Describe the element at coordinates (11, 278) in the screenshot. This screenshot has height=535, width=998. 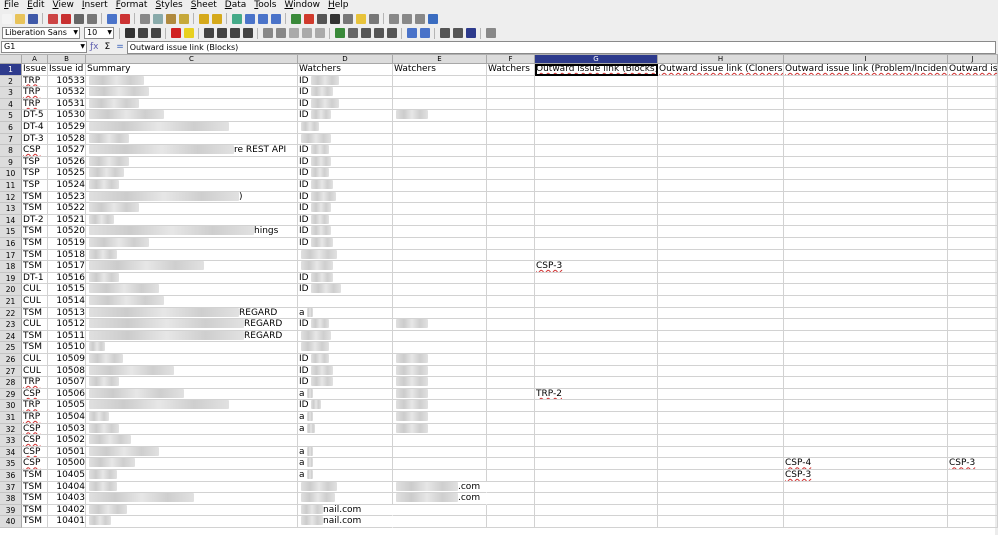
I see `row-header: 19` at that location.